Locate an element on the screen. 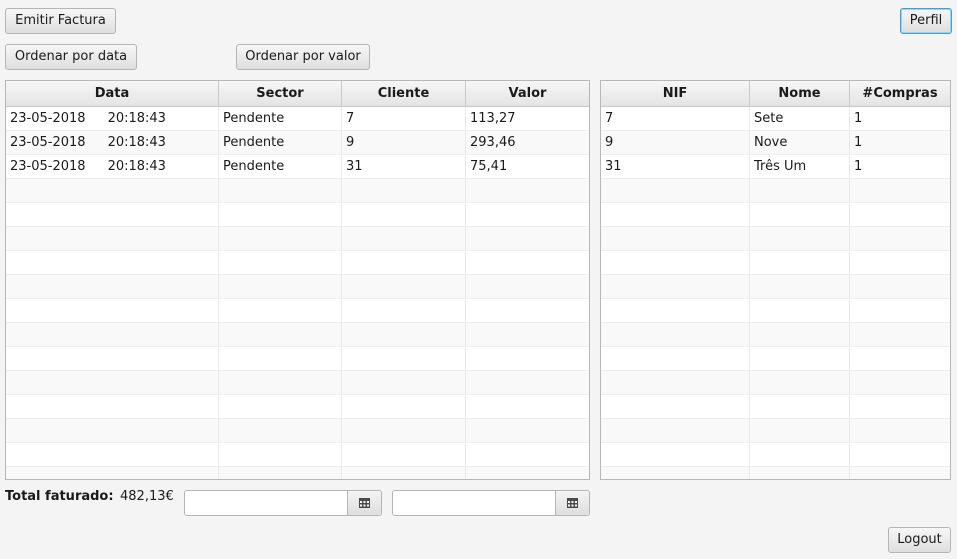 The image size is (957, 559). date-to-calendar-button is located at coordinates (572, 503).